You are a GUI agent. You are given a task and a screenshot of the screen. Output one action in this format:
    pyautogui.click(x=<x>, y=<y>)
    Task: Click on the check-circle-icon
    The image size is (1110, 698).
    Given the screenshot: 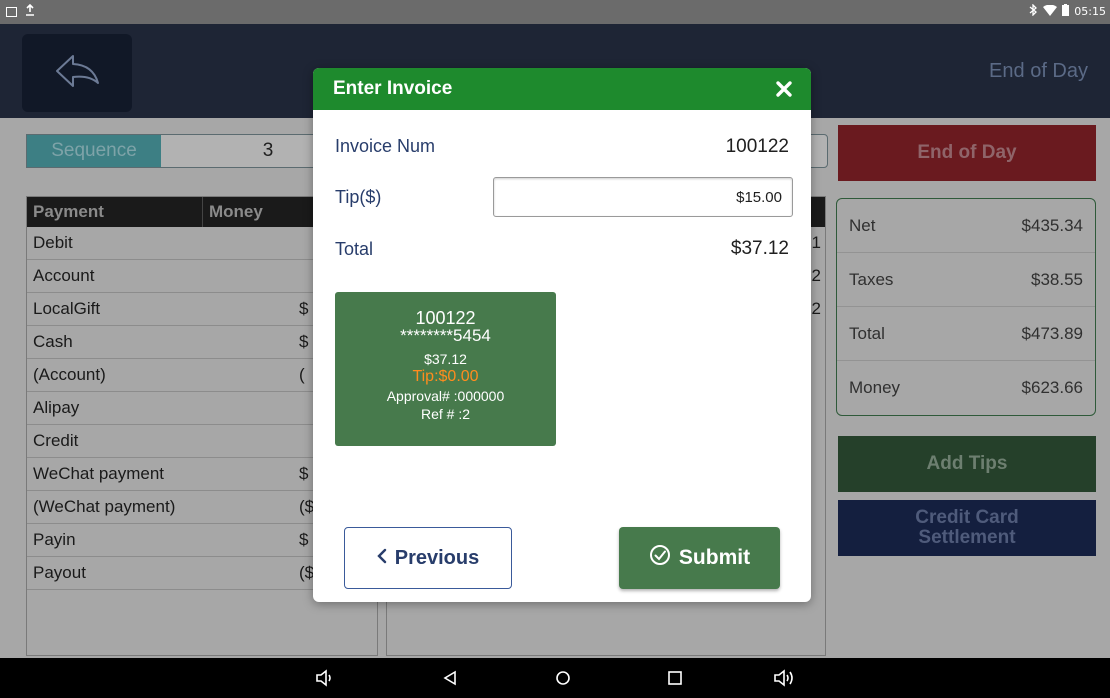 What is the action you would take?
    pyautogui.click(x=660, y=558)
    